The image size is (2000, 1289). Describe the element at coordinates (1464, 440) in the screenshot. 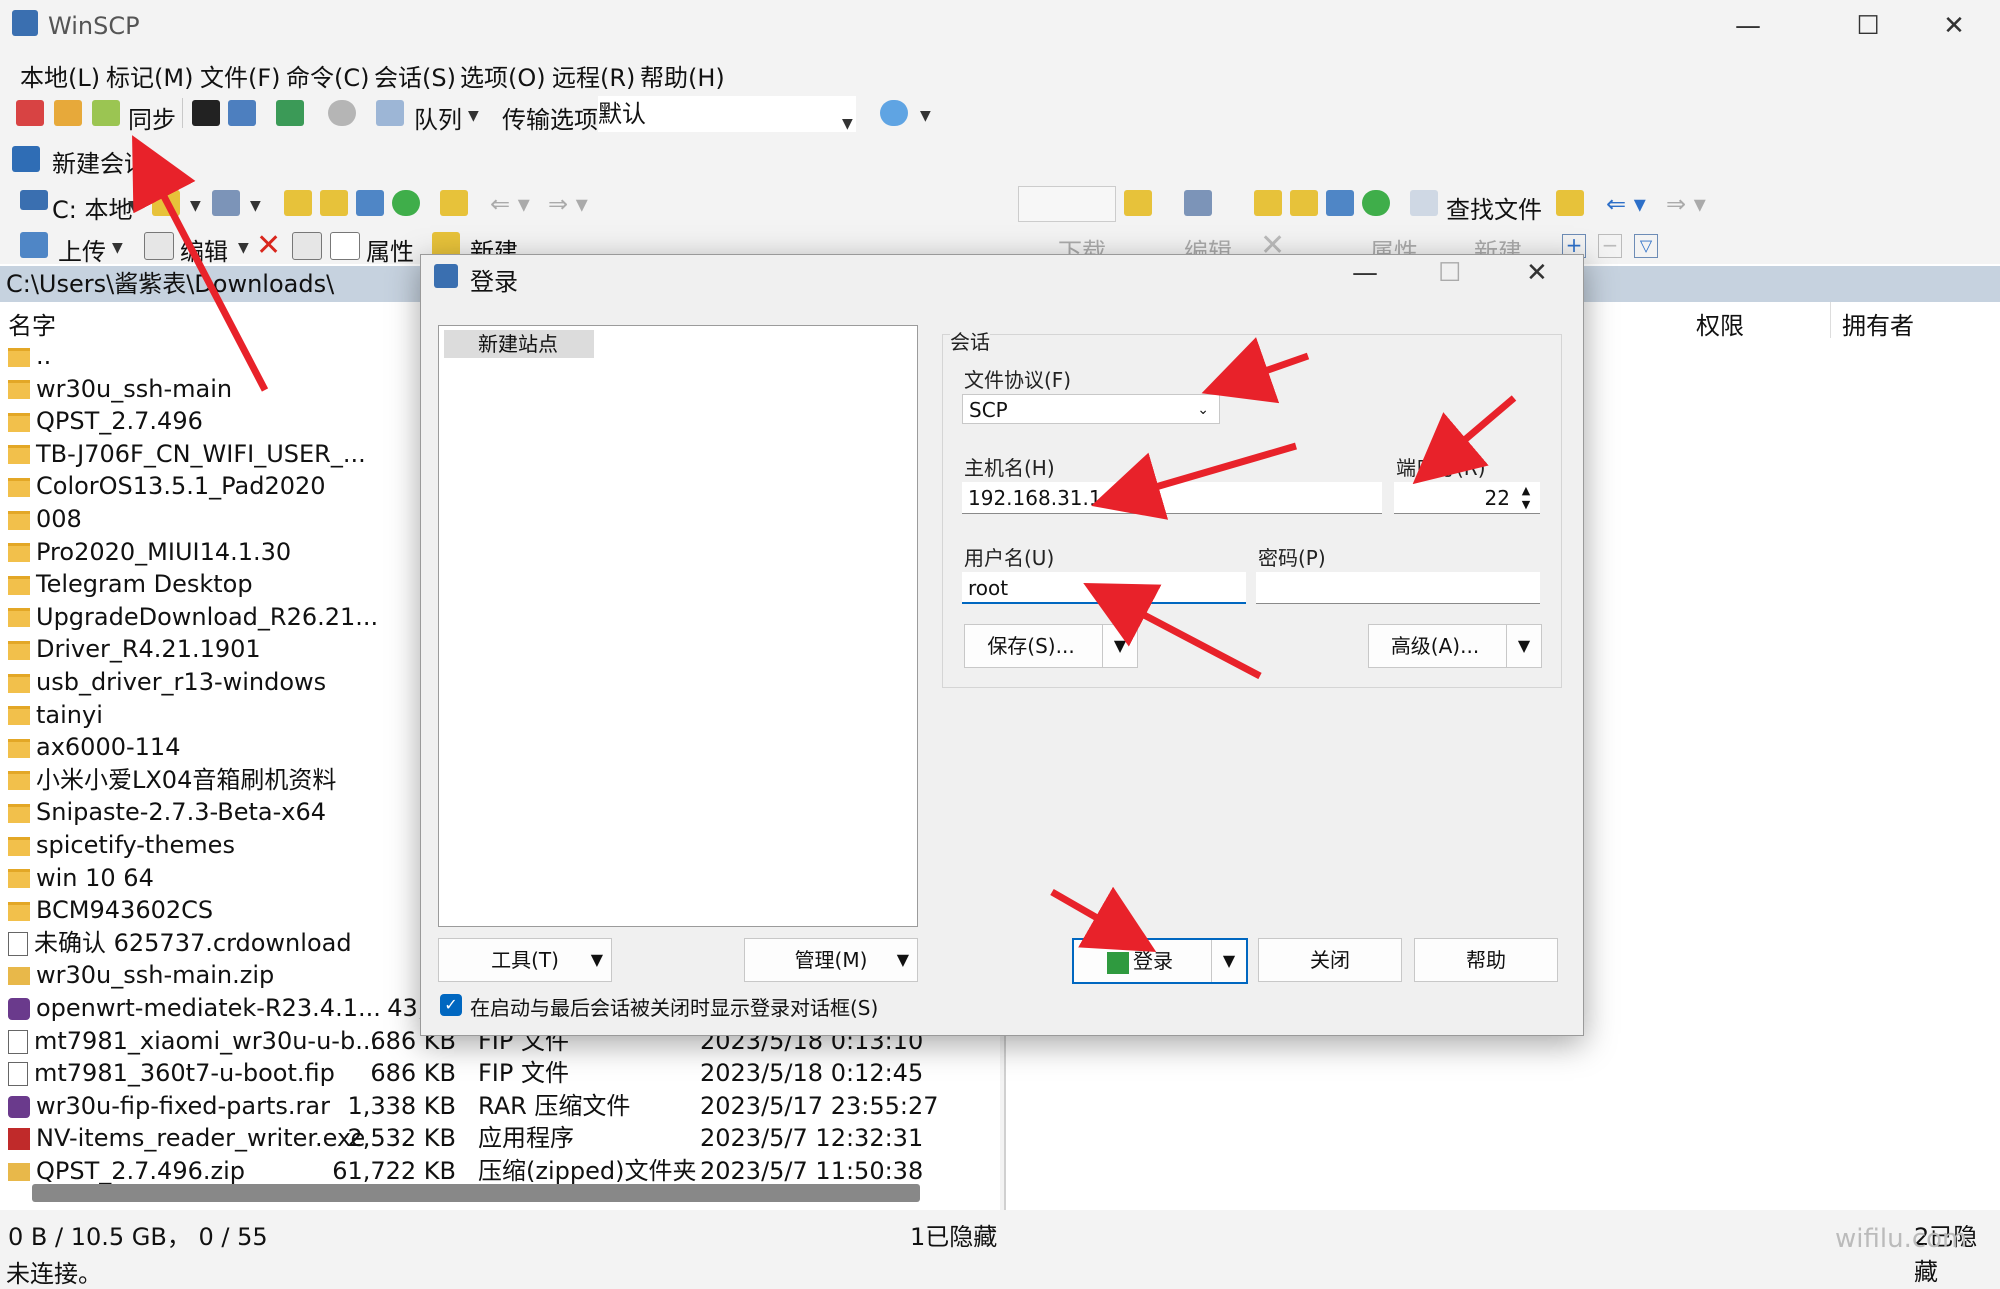

I see `arrow-port` at that location.